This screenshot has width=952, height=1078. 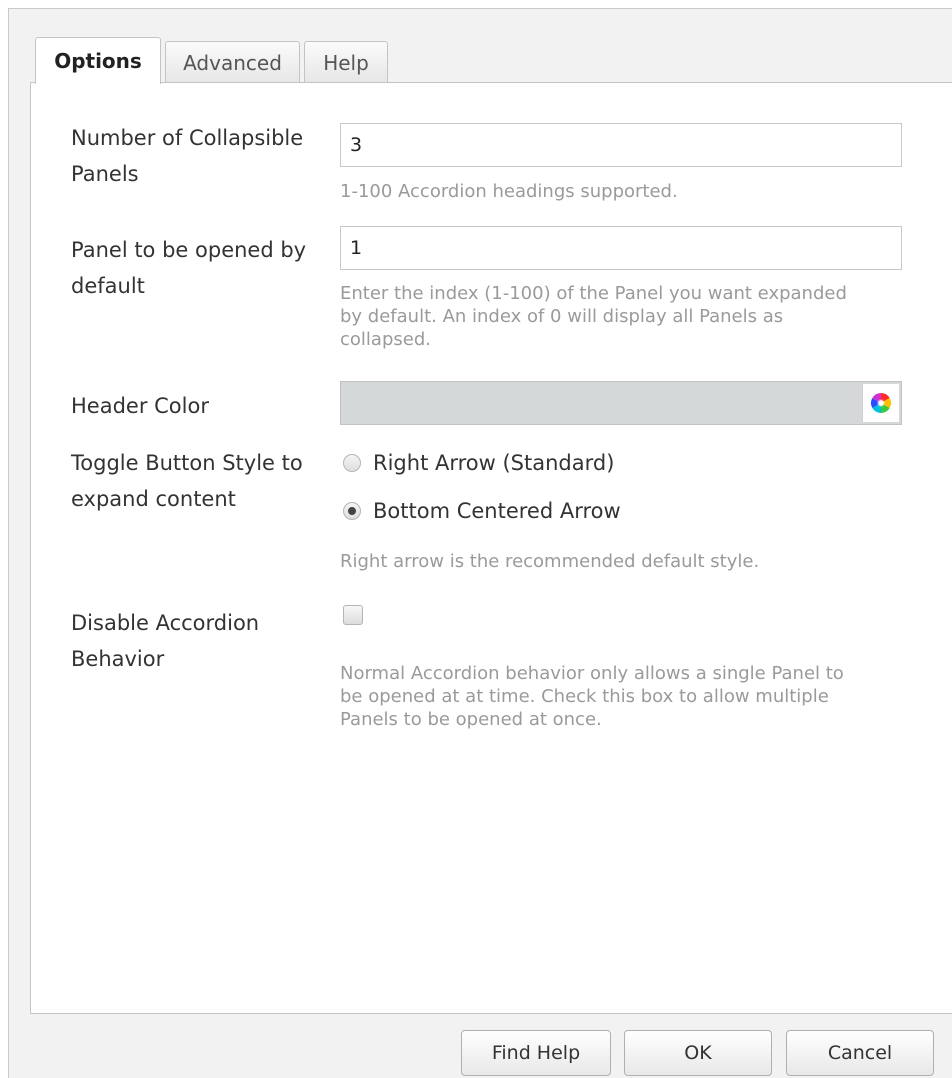 What do you see at coordinates (187, 138) in the screenshot?
I see `panels-count-label-line1: Number of Collapsible` at bounding box center [187, 138].